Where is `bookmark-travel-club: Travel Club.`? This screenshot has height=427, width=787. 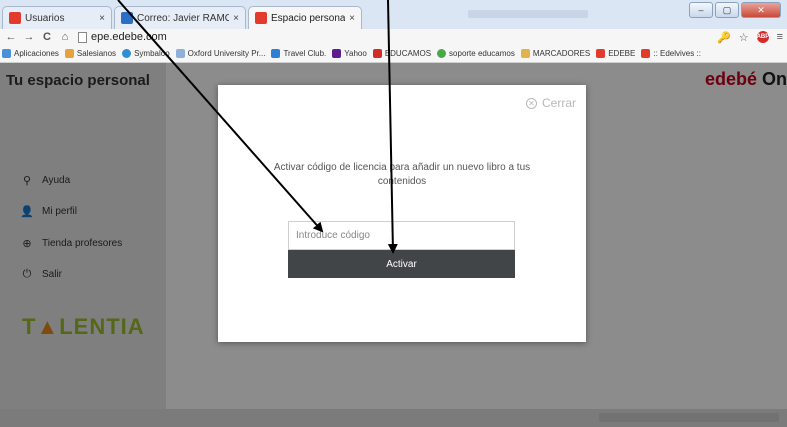
bookmark-travel-club: Travel Club. is located at coordinates (298, 53).